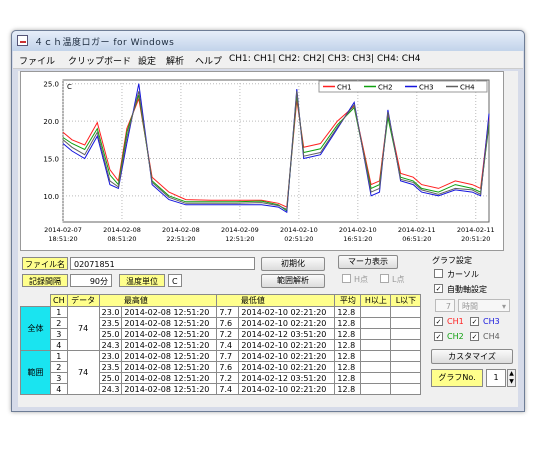 The height and width of the screenshot is (450, 540). I want to click on graph-settings-title: グラフ設定, so click(452, 260).